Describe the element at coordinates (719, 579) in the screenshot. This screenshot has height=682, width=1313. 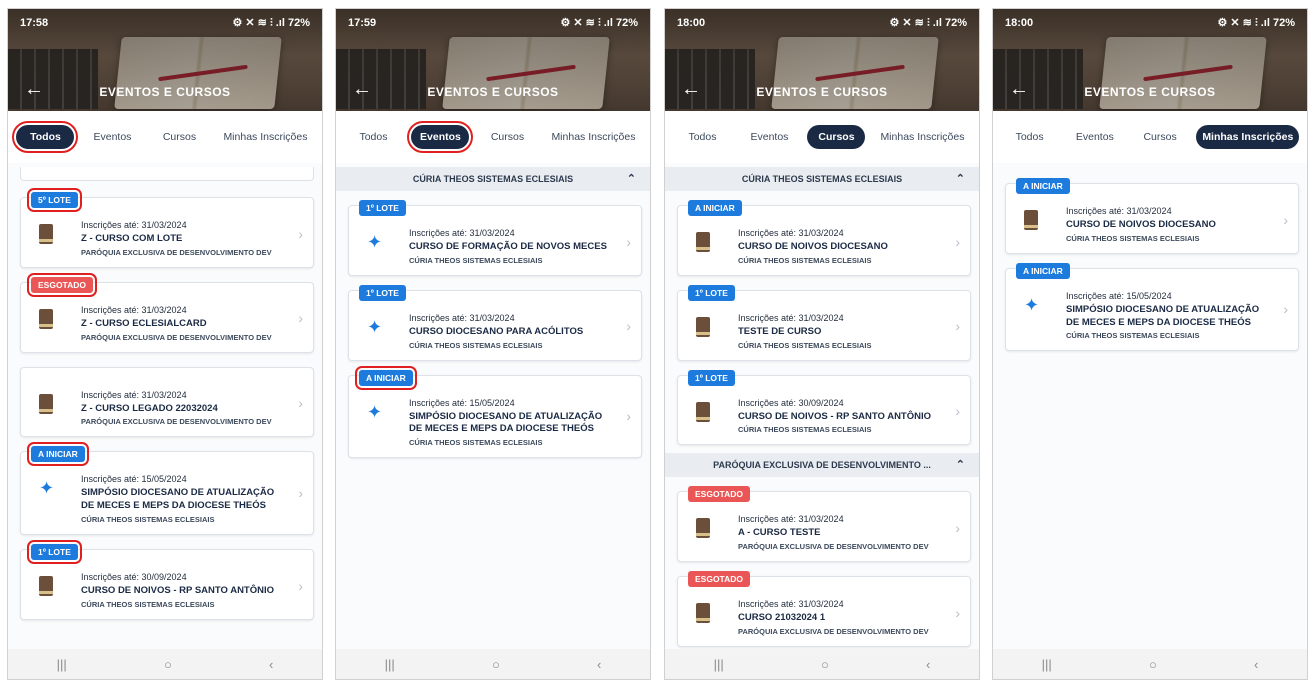
I see `status-badge: ESGOTADO` at that location.